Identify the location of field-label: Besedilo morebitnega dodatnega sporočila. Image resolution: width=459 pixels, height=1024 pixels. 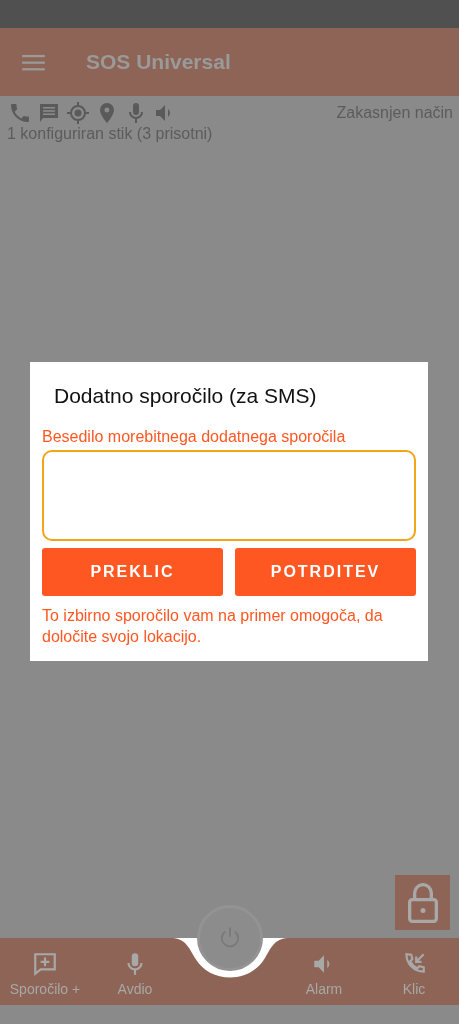
(194, 437).